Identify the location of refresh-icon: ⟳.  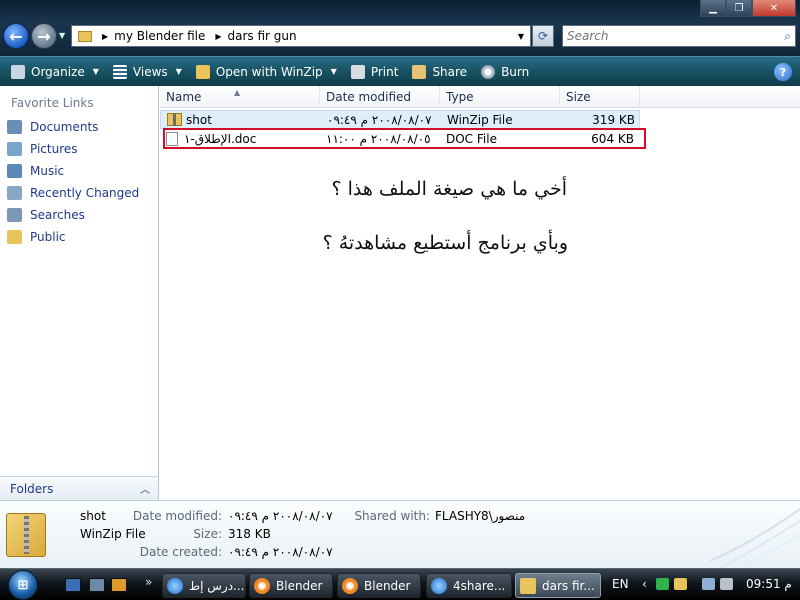
(543, 36).